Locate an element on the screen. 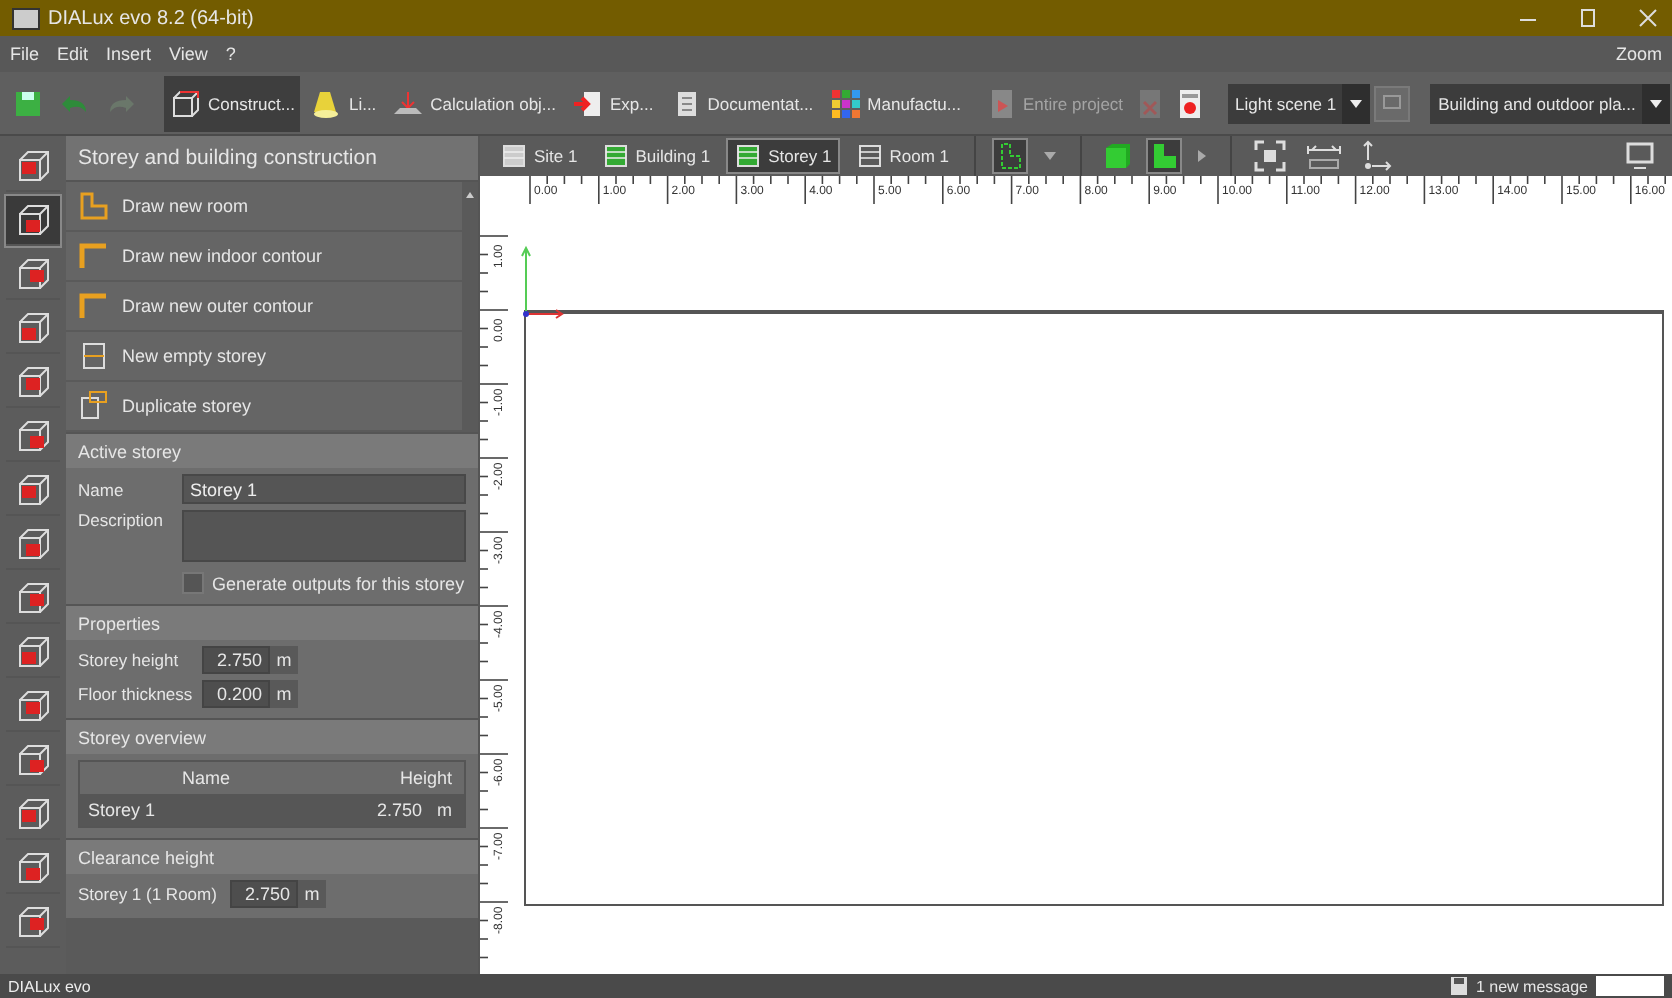 This screenshot has width=1672, height=998. storey-icon is located at coordinates (94, 356).